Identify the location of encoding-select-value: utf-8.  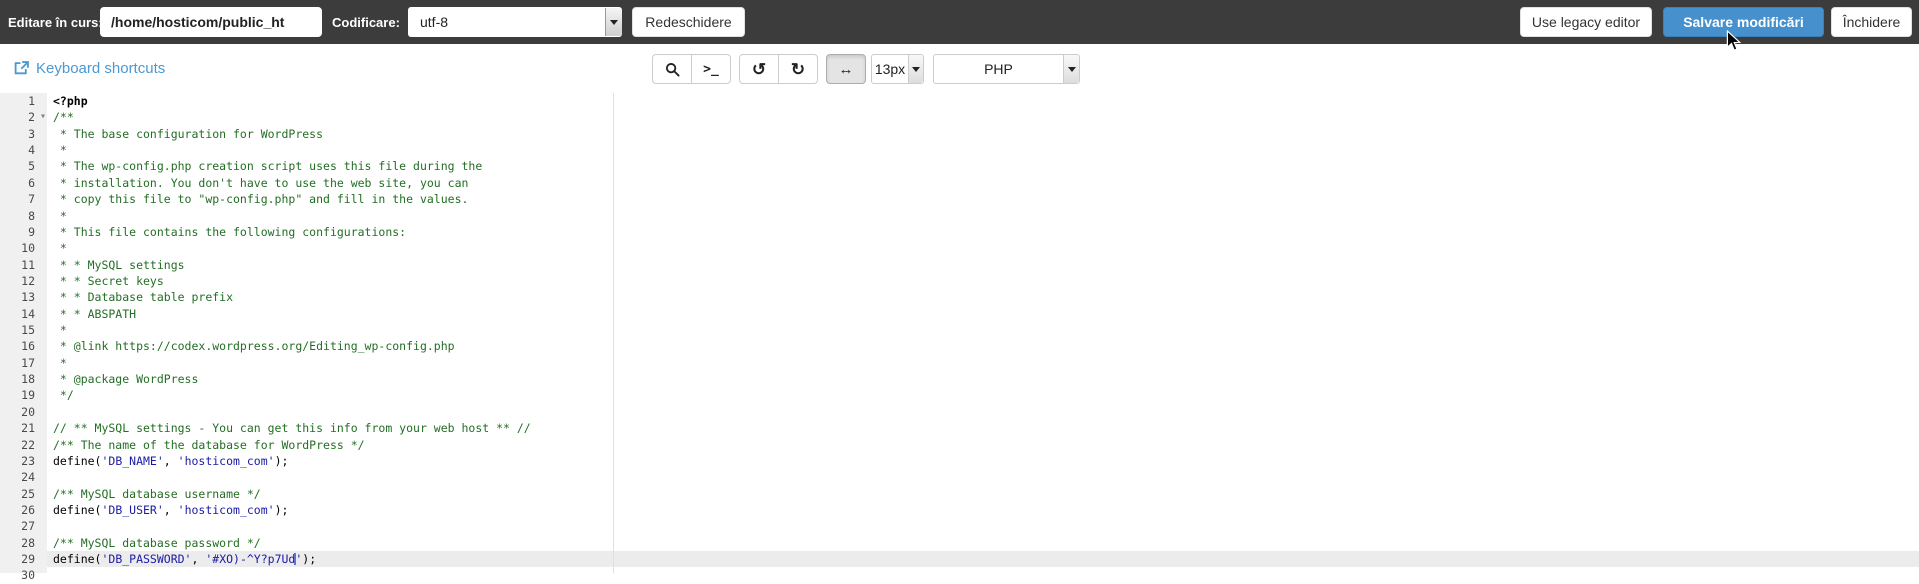
(434, 22).